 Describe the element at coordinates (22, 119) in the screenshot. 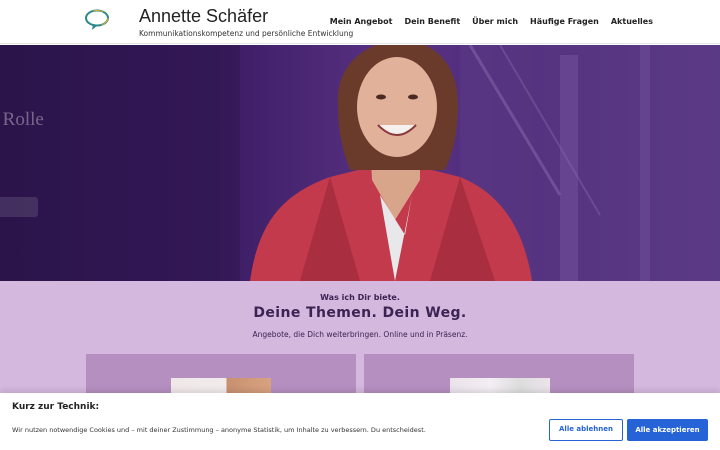

I see `hero-headline: en Rolle` at that location.